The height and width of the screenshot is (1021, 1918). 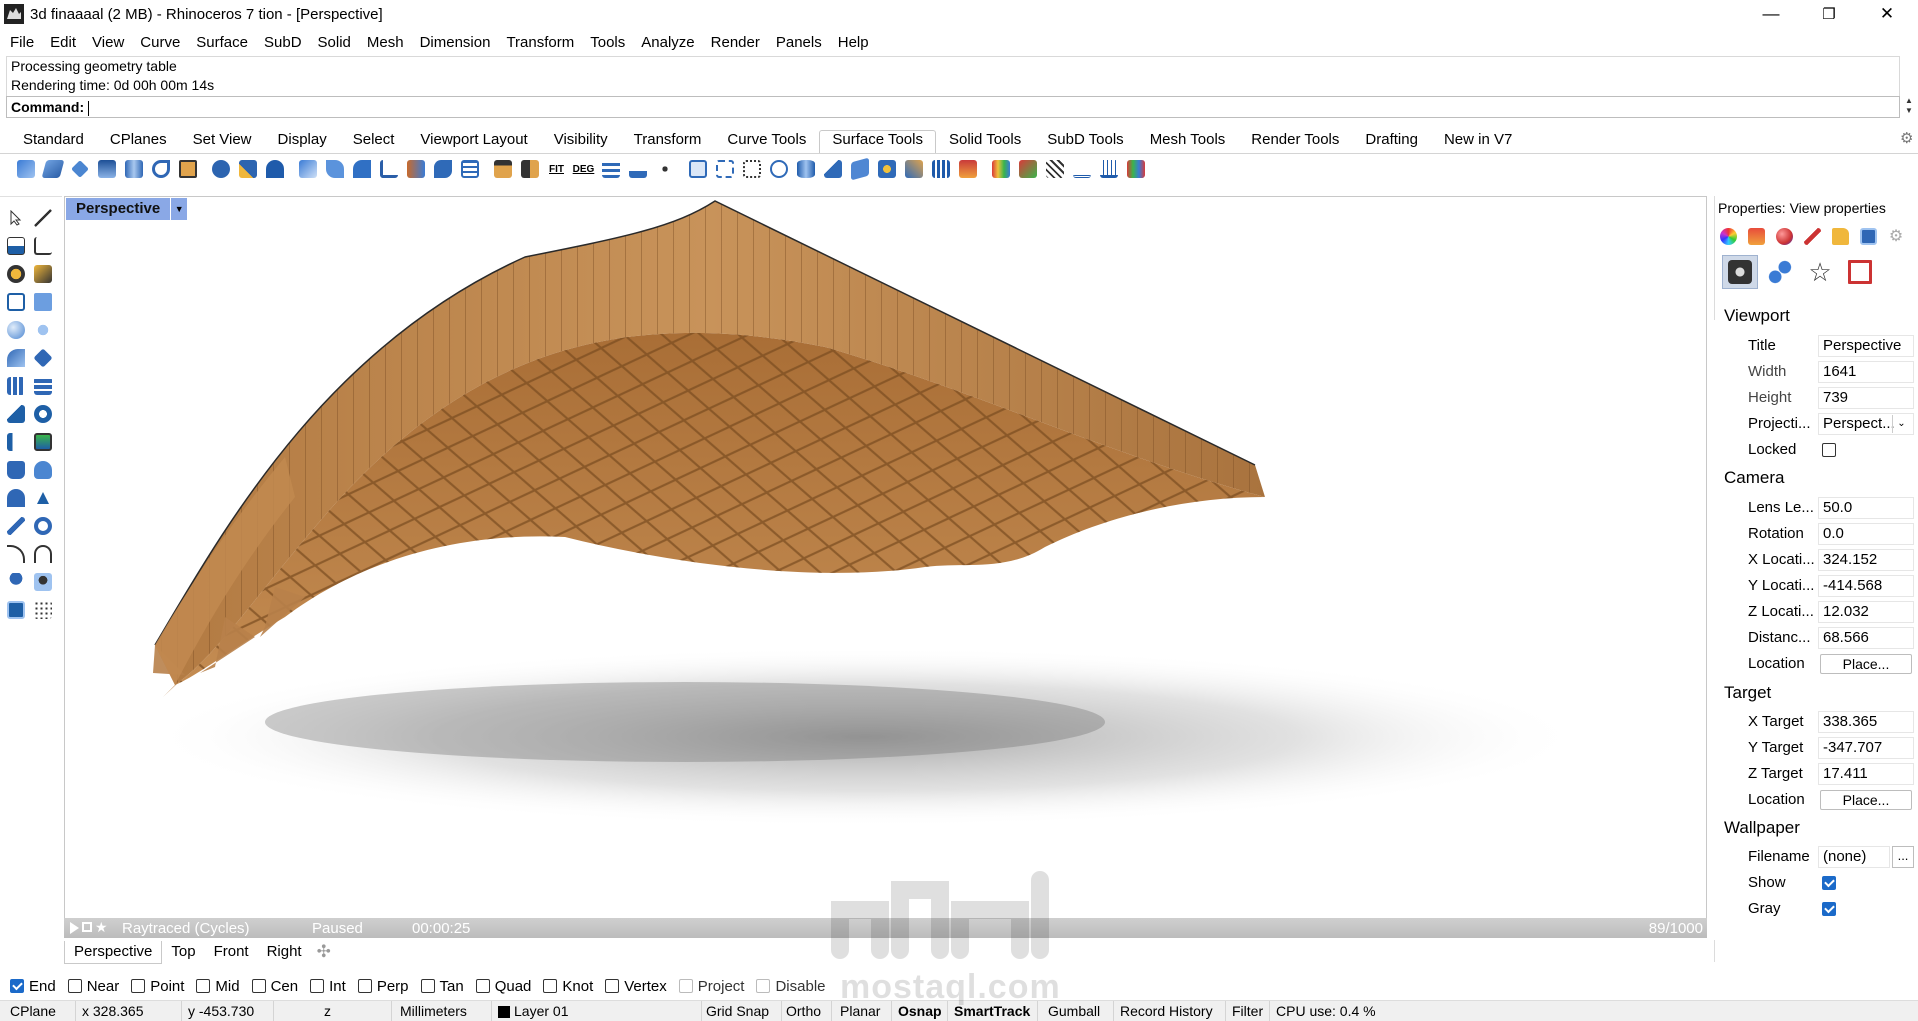 What do you see at coordinates (1812, 236) in the screenshot?
I see `display-tab-icon` at bounding box center [1812, 236].